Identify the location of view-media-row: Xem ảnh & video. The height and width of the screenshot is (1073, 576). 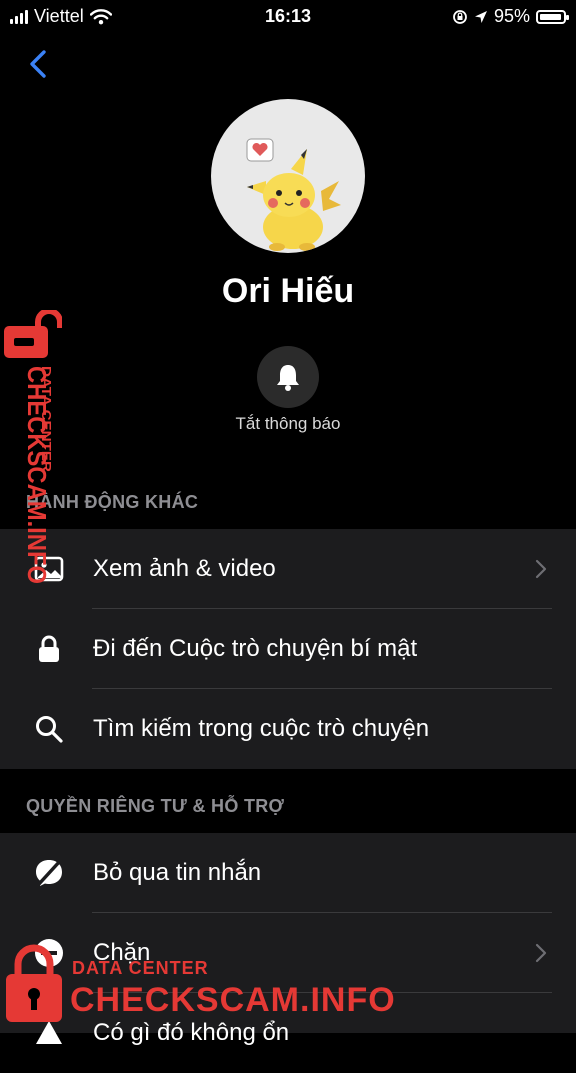
(288, 569).